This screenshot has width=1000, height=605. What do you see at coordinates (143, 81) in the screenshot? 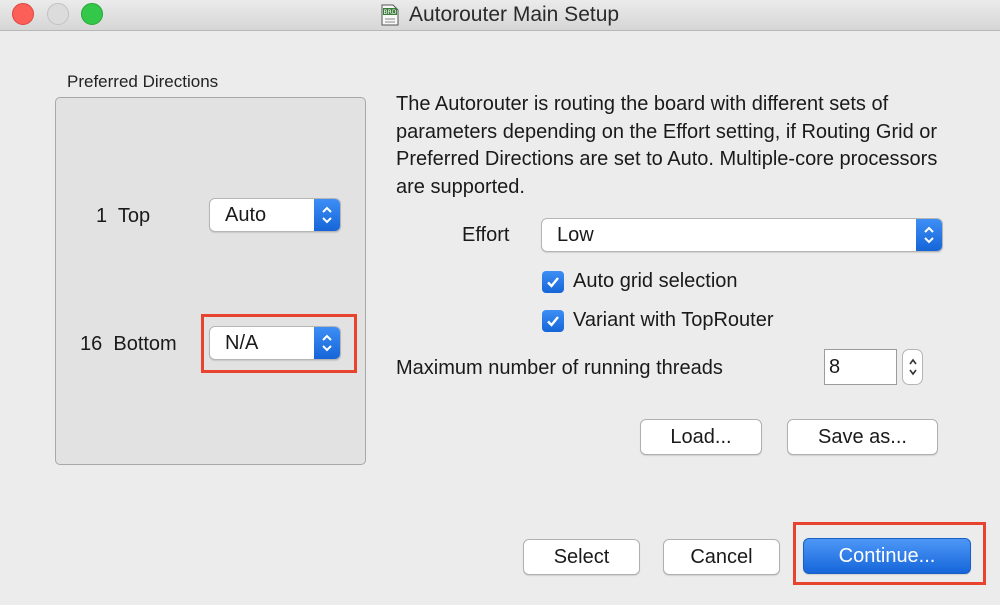
I see `preferred-directions-label: Preferred Directions` at bounding box center [143, 81].